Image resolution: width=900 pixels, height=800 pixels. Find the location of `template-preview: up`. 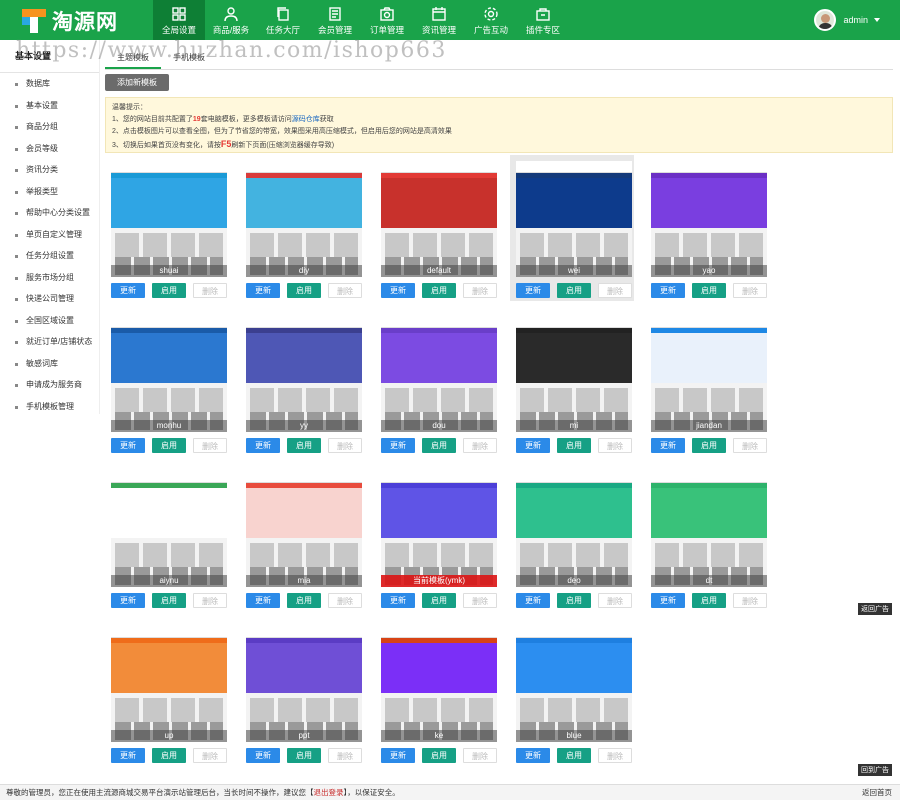

template-preview: up is located at coordinates (169, 684).